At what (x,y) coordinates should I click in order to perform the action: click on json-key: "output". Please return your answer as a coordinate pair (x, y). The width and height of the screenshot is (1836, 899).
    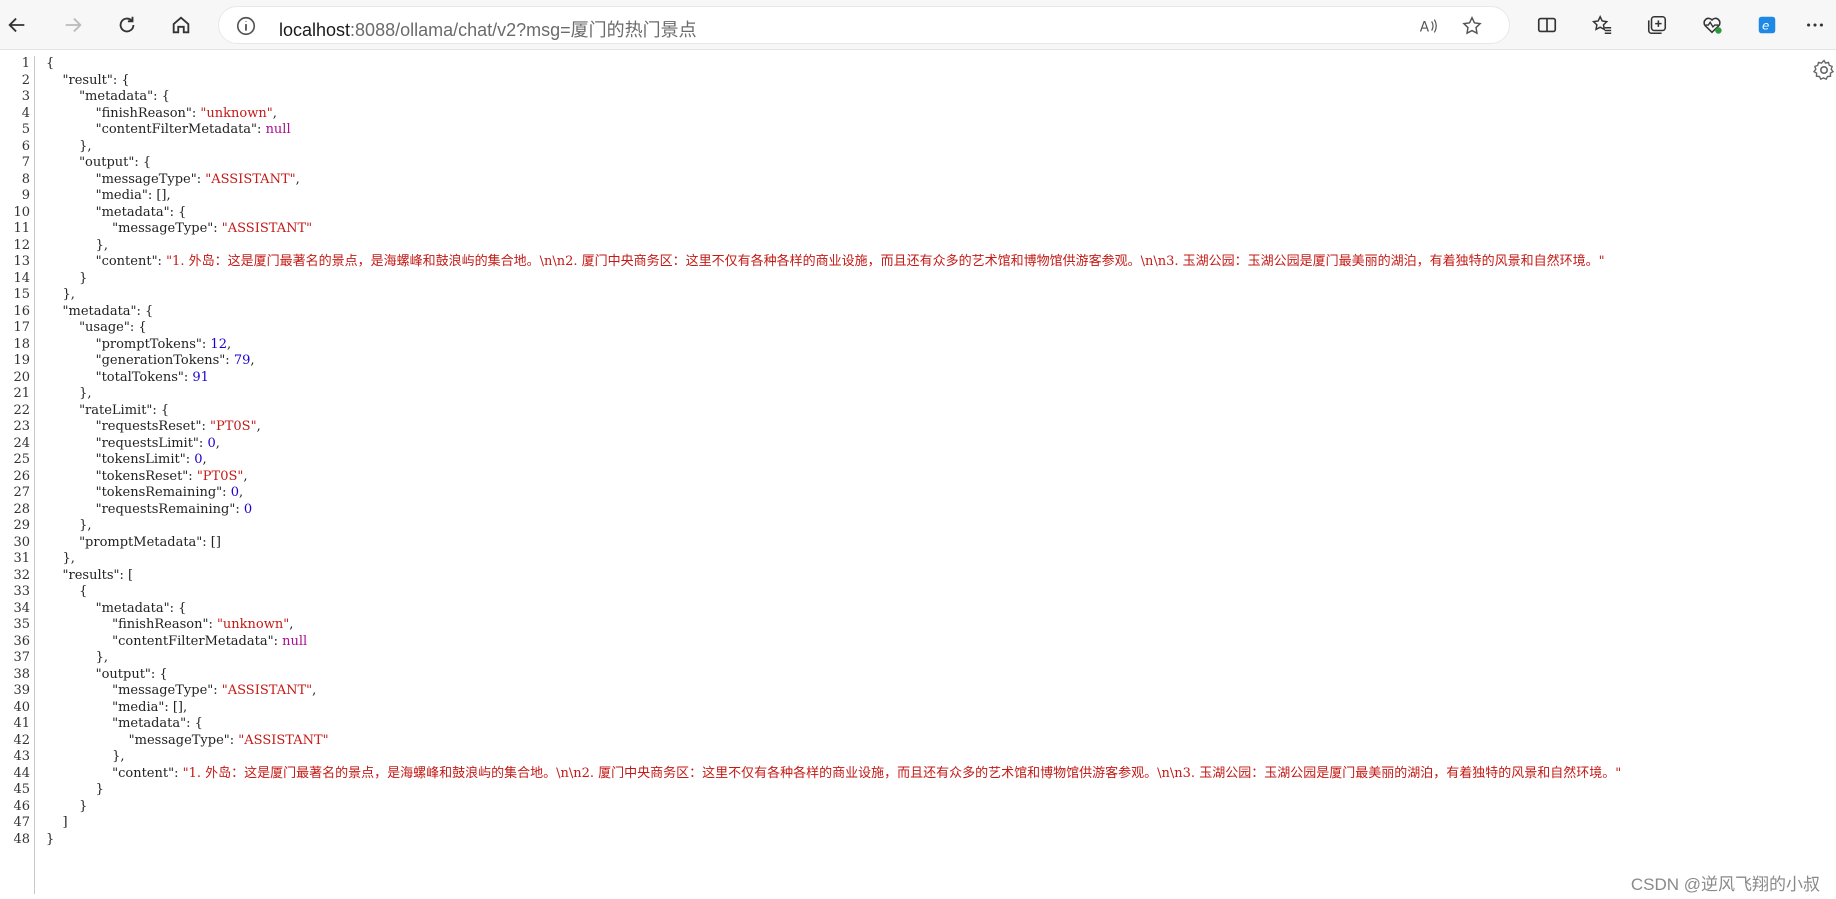
    Looking at the image, I should click on (123, 674).